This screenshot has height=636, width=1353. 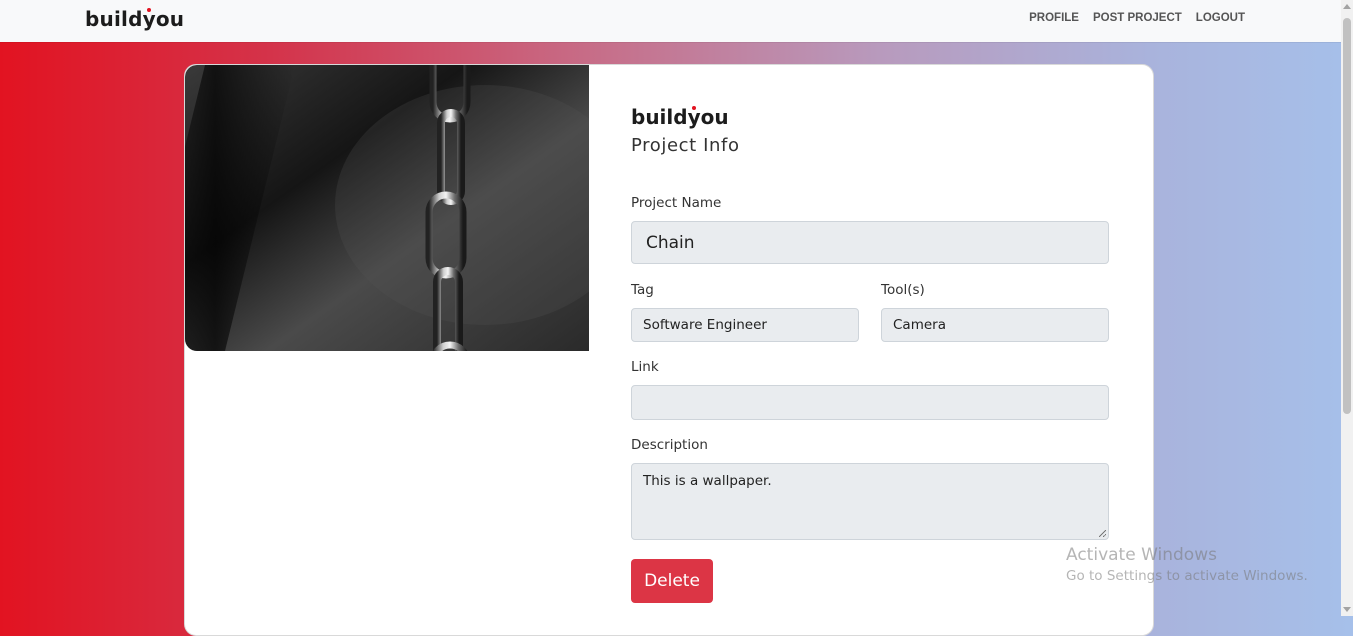 I want to click on project-name-label: Project Name, so click(x=676, y=203).